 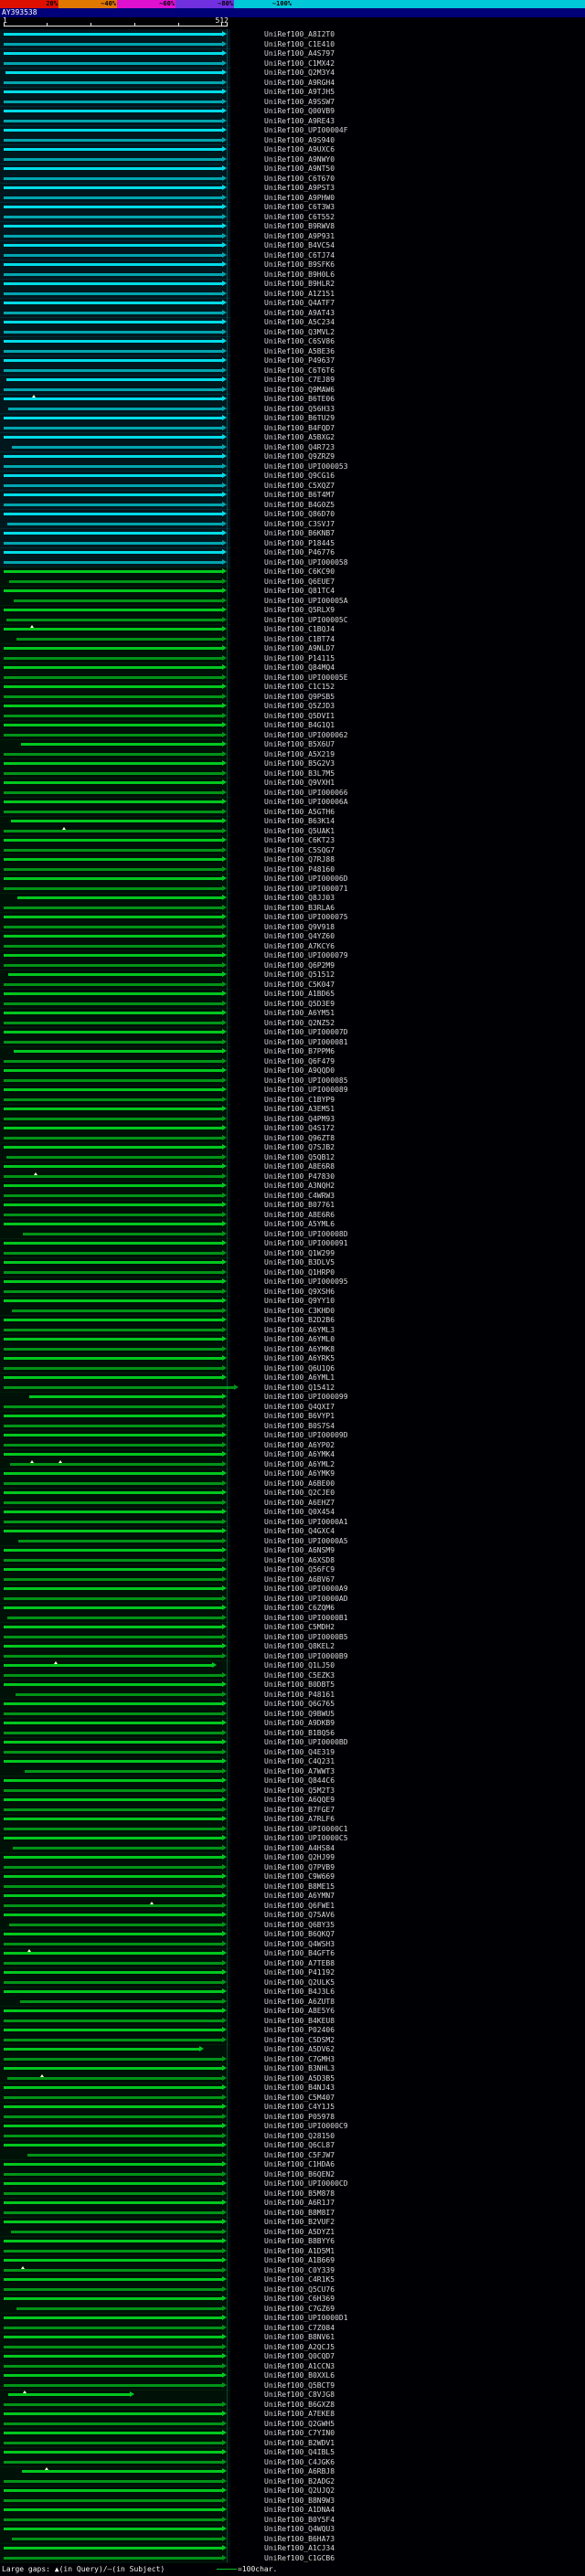 I want to click on hit-accession-label: UniRef100_UPI00005C, so click(x=306, y=620).